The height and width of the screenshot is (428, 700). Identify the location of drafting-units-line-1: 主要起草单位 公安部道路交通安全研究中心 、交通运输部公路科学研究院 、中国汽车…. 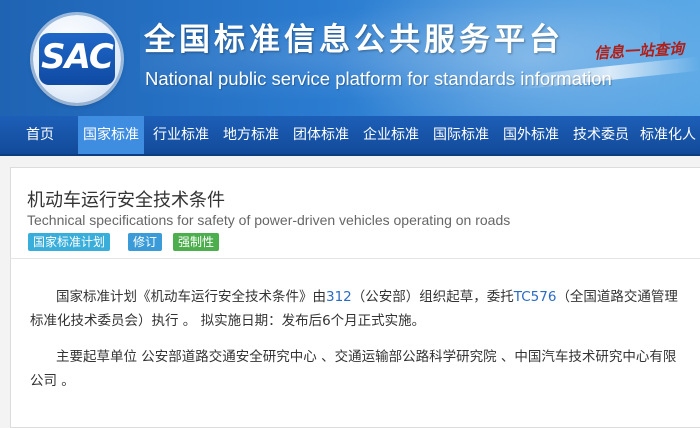
(366, 357).